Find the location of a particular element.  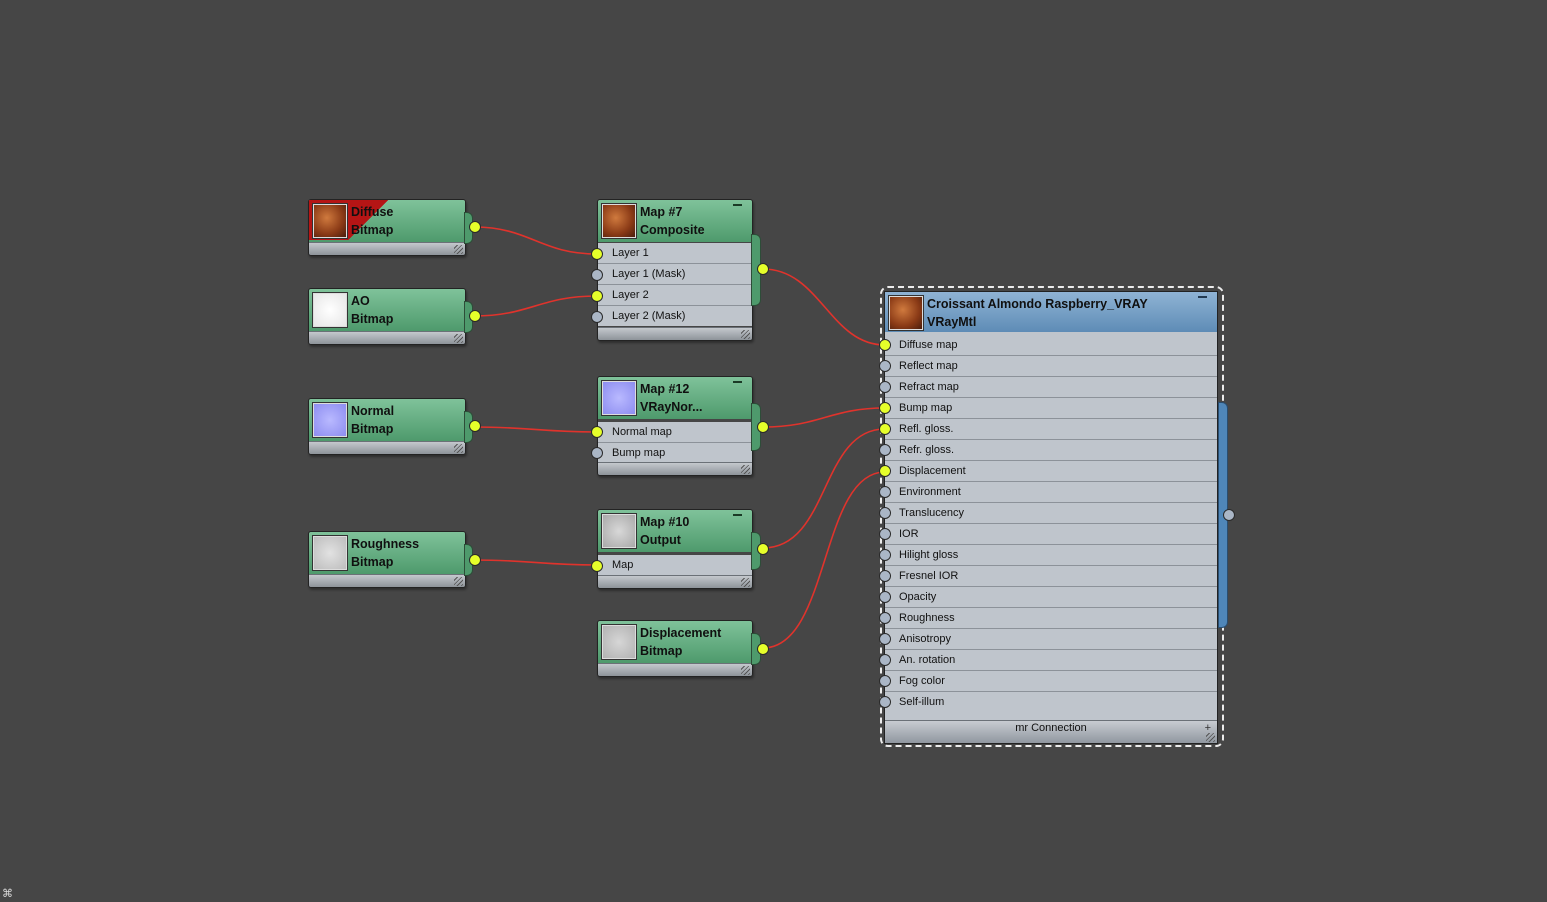

material-title-line1: Croissant Almondo Raspberry_VRAY is located at coordinates (1037, 304).